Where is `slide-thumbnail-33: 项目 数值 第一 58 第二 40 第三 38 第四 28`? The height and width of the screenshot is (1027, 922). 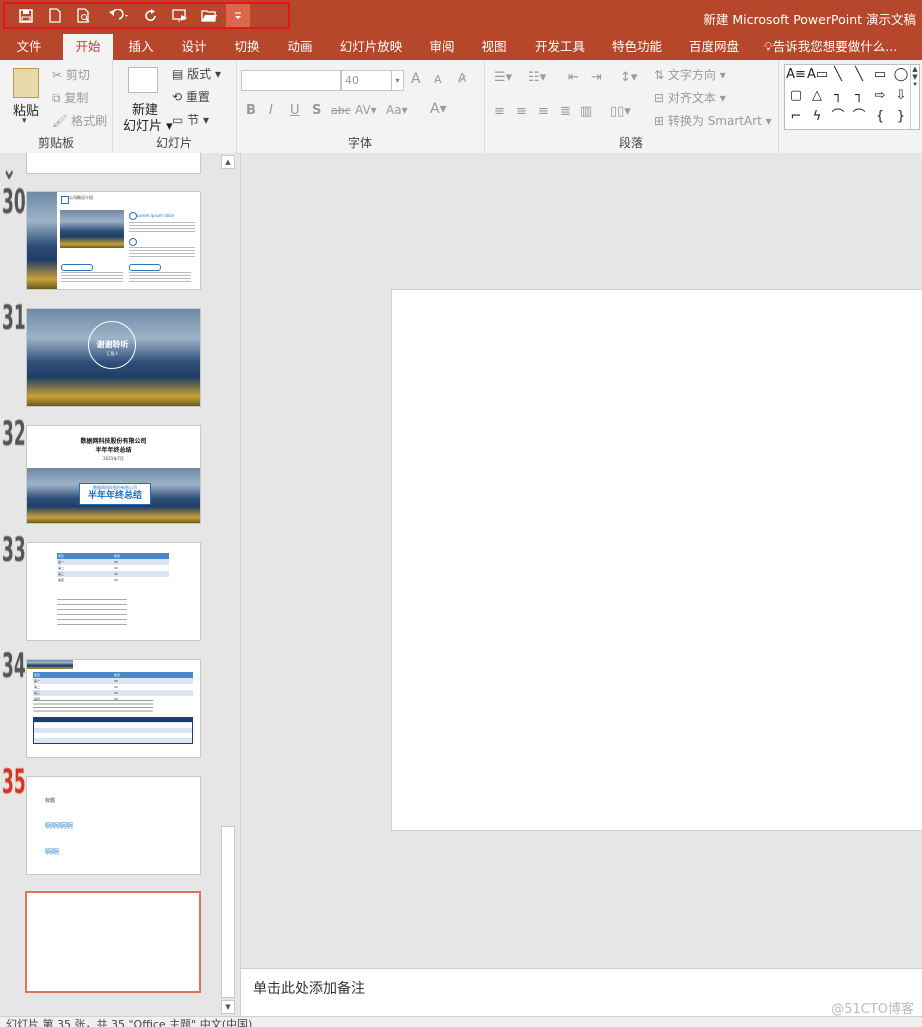 slide-thumbnail-33: 项目 数值 第一 58 第二 40 第三 38 第四 28 is located at coordinates (113, 591).